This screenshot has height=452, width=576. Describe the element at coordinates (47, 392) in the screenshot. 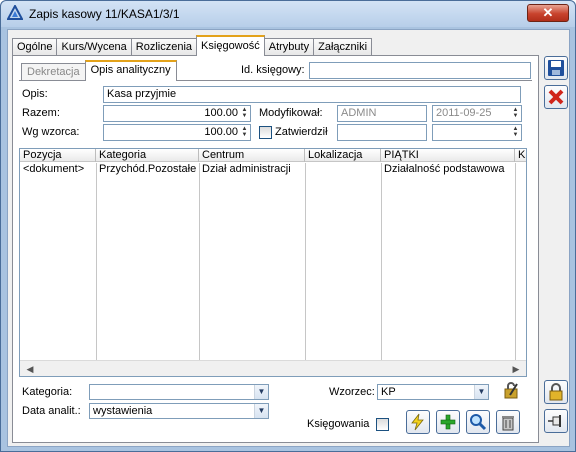

I see `kategoria-label: Kategoria:` at that location.